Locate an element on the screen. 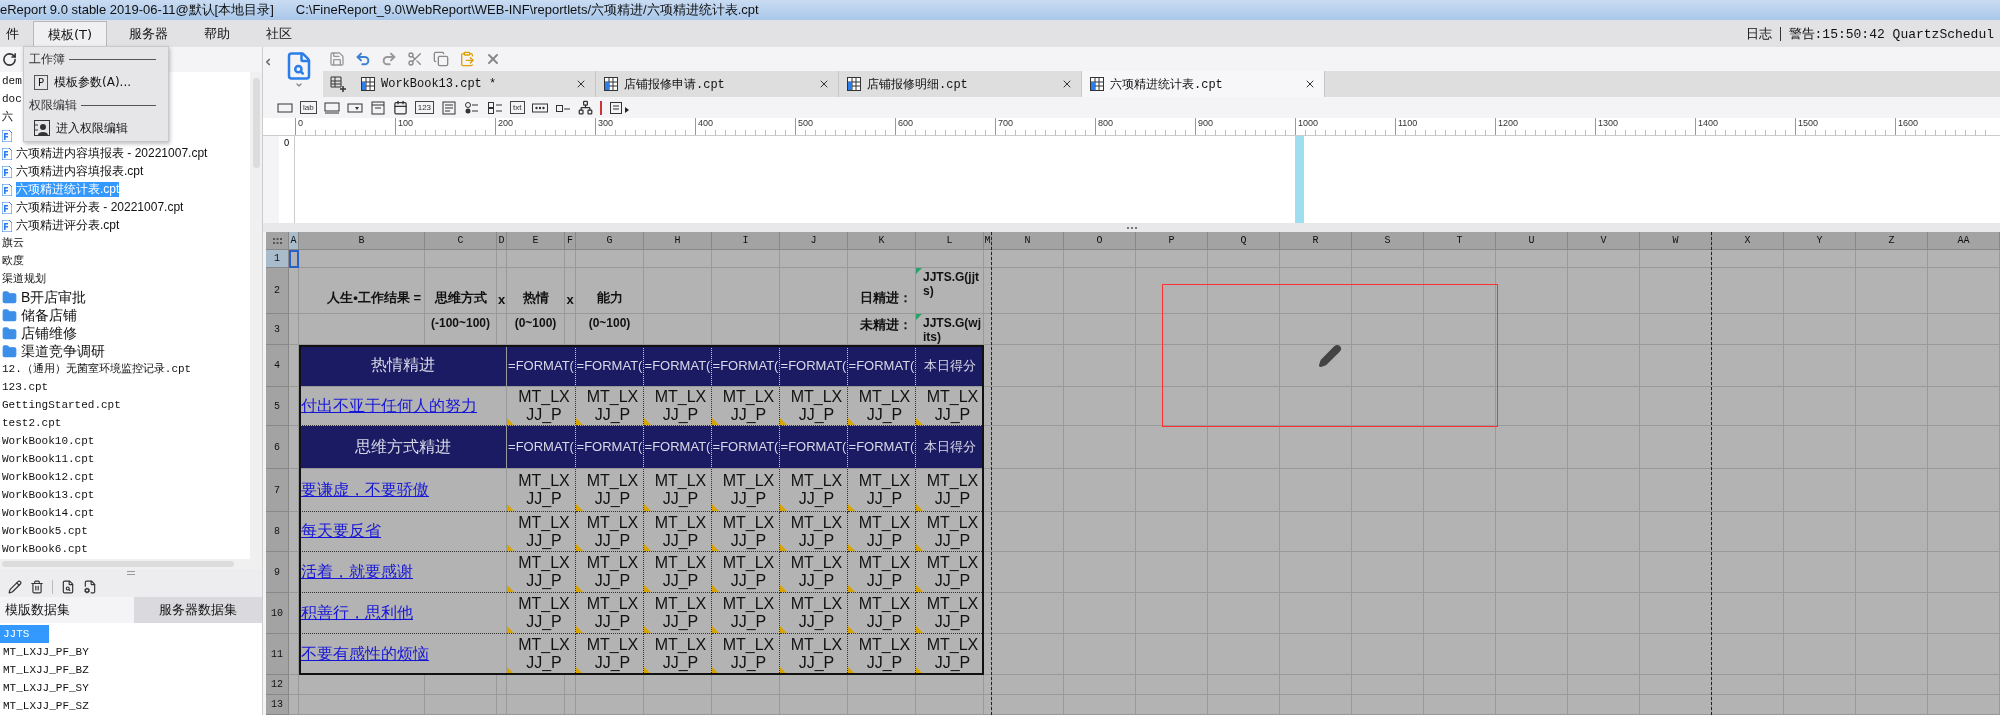 The height and width of the screenshot is (715, 2000). row-header: 4 is located at coordinates (277, 366).